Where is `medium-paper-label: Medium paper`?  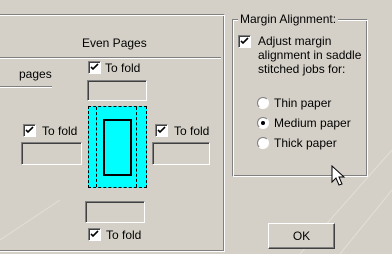 medium-paper-label: Medium paper is located at coordinates (312, 123).